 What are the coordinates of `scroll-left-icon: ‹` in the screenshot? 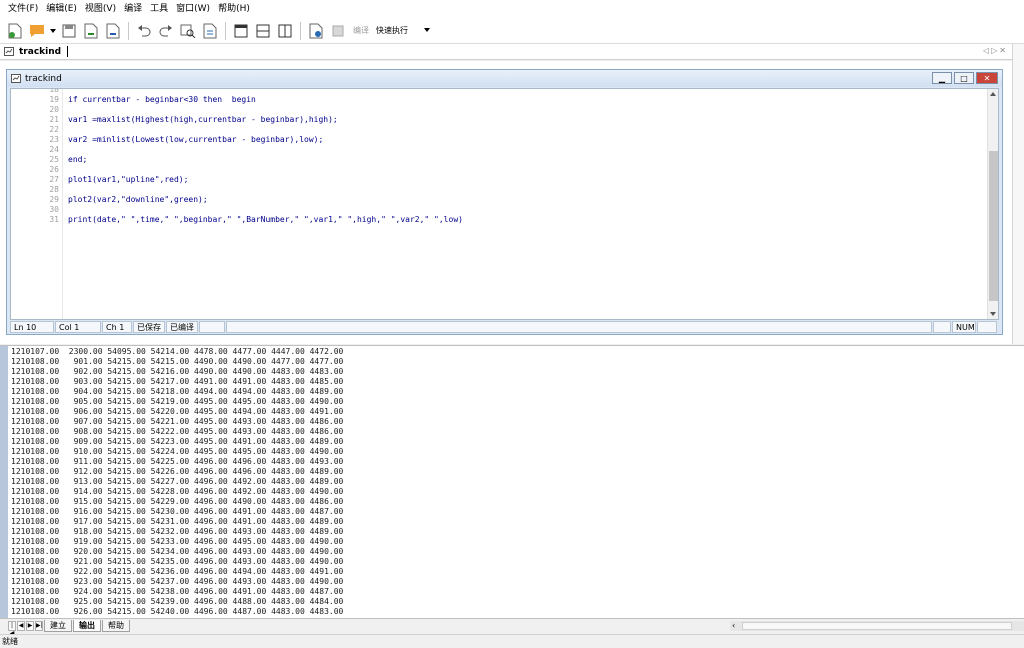 It's located at (733, 626).